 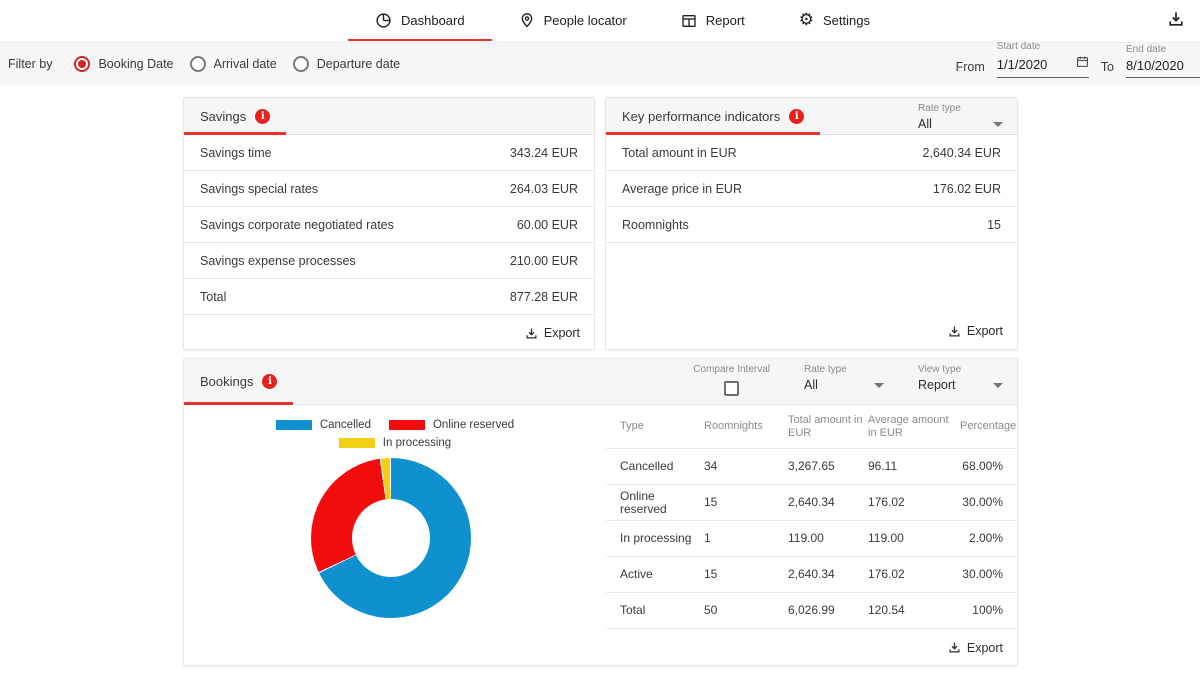 What do you see at coordinates (811, 385) in the screenshot?
I see `rate-type-value: All` at bounding box center [811, 385].